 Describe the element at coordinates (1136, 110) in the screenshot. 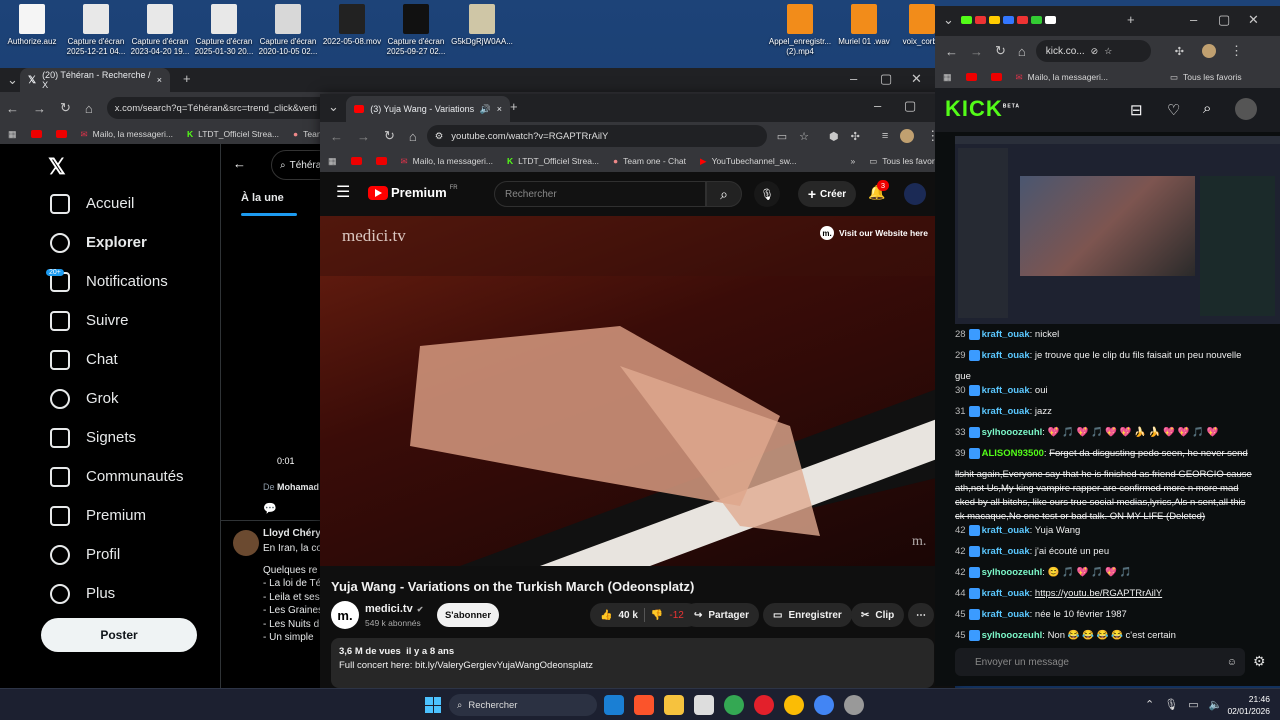

I see `inbox-icon: ⊟` at that location.